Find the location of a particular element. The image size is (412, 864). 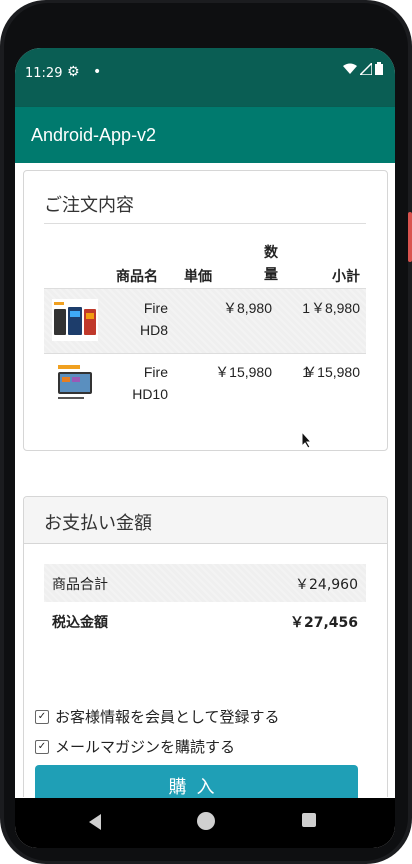

payment-title: お支払い金額 is located at coordinates (98, 523).